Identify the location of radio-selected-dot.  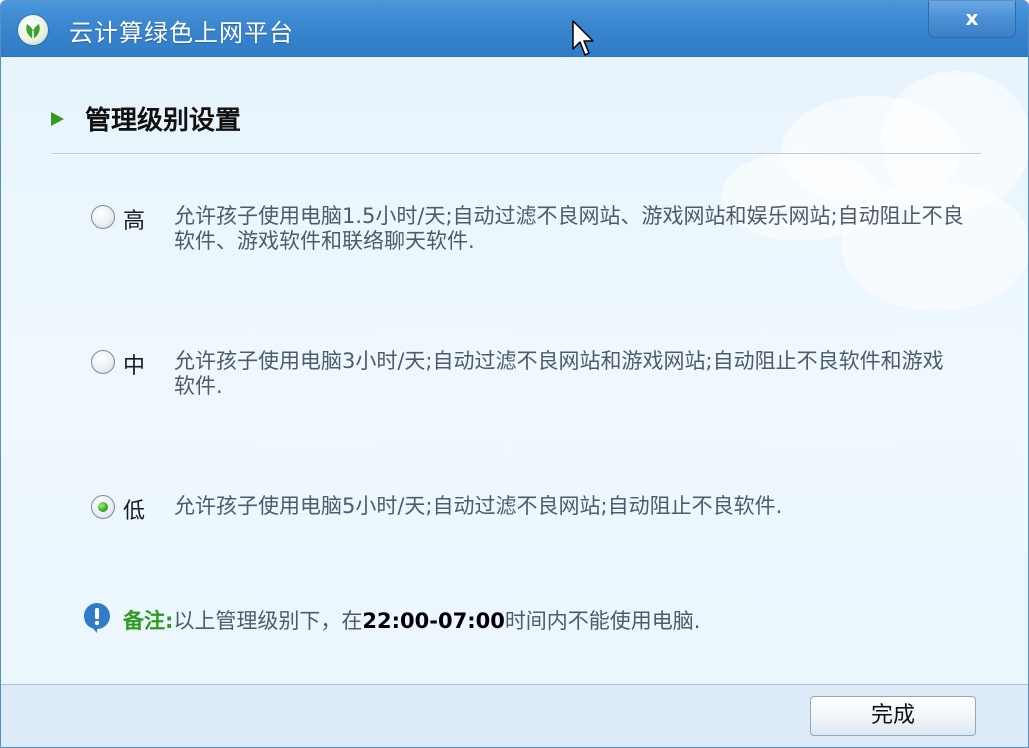
(103, 507).